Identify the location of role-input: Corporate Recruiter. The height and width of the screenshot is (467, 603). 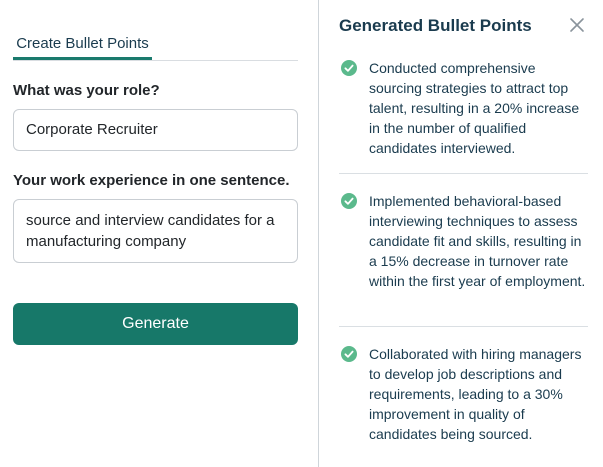
(155, 130).